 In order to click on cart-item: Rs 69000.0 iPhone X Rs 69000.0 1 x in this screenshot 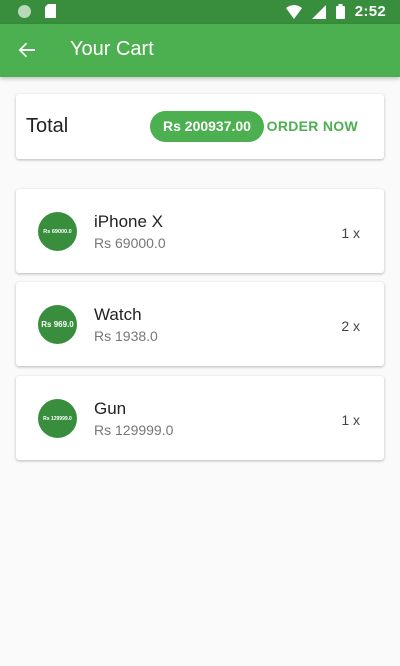, I will do `click(200, 231)`.